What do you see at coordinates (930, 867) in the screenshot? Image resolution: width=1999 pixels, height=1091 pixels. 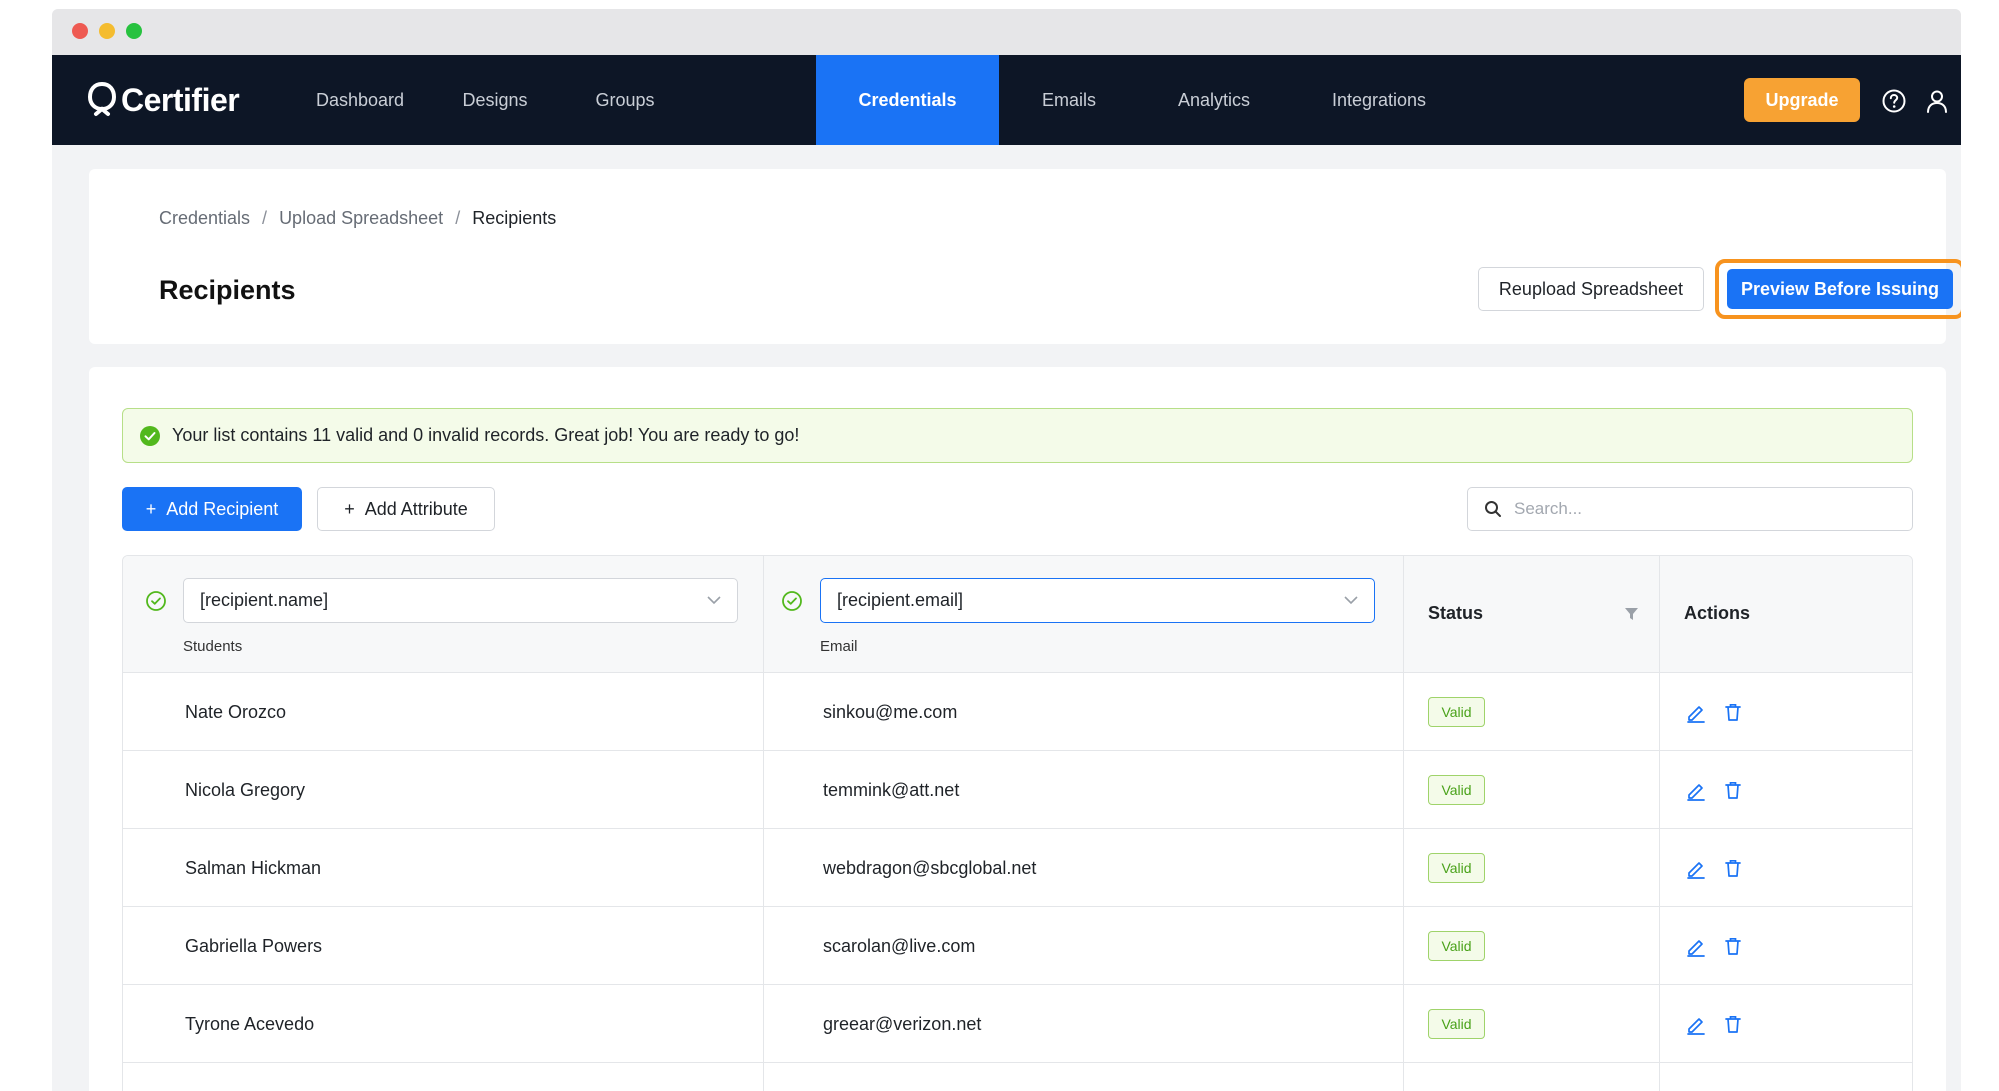 I see `recipient-email-cell: webdragon@sbcglobal.net` at bounding box center [930, 867].